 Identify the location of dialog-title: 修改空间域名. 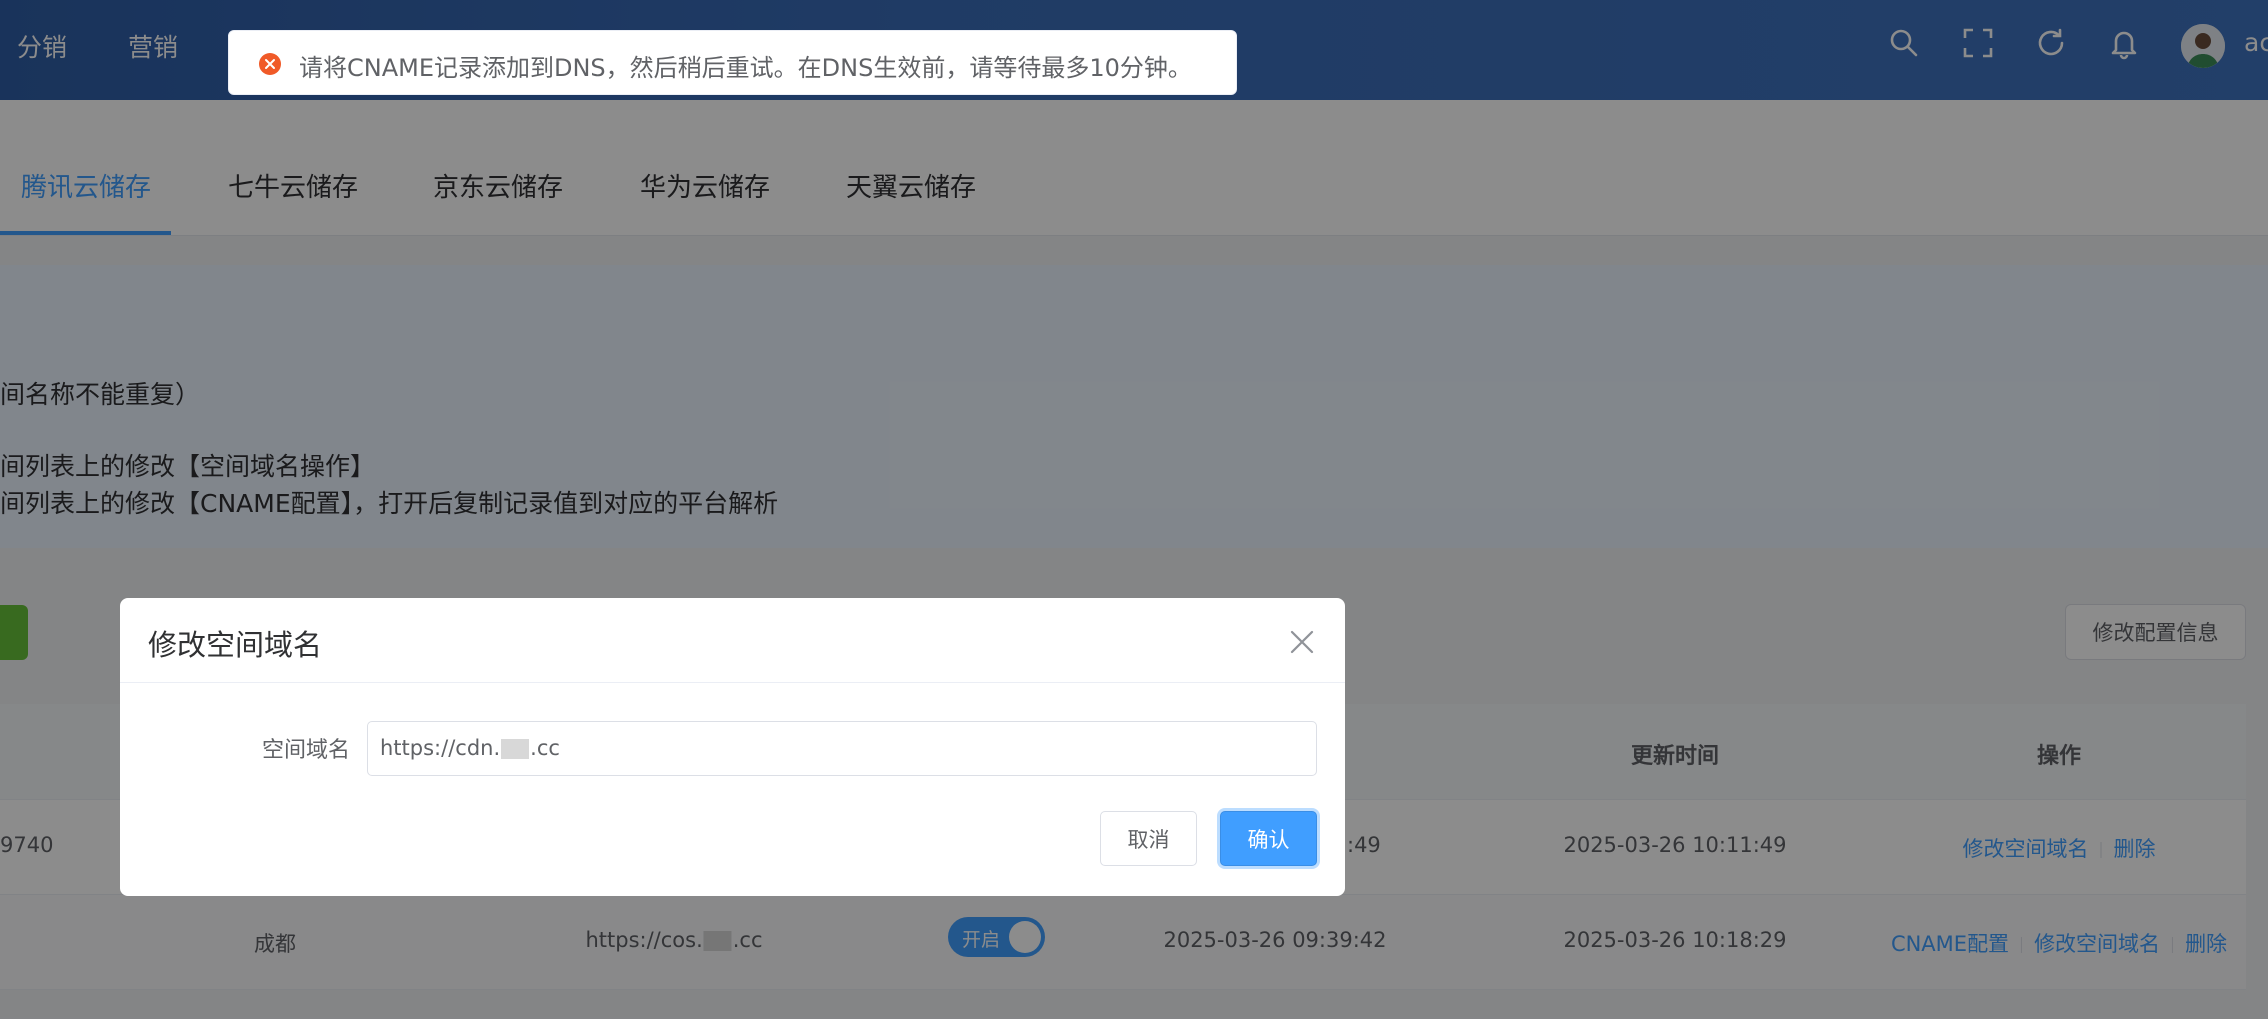
(235, 645).